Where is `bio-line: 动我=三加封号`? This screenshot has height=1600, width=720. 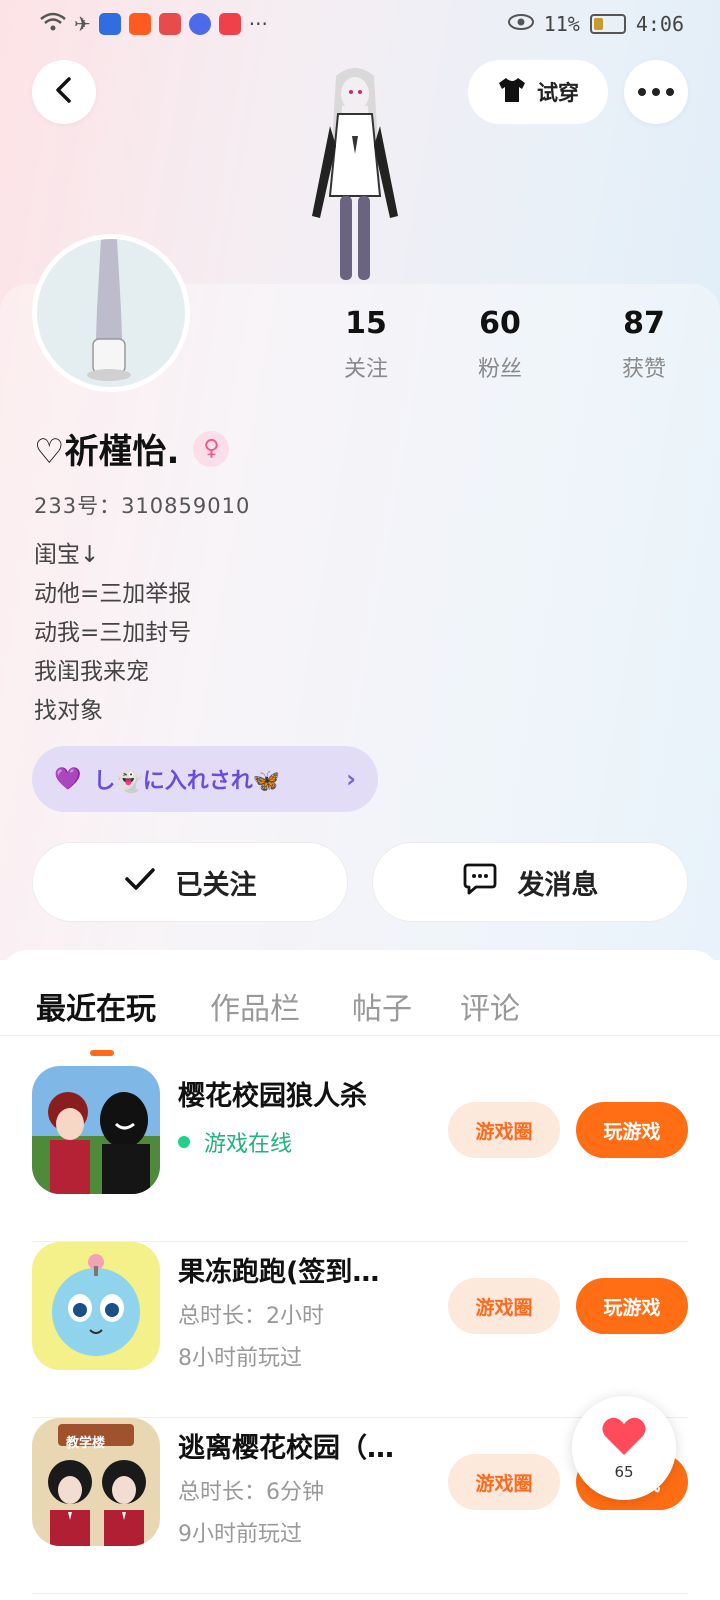 bio-line: 动我=三加封号 is located at coordinates (113, 633).